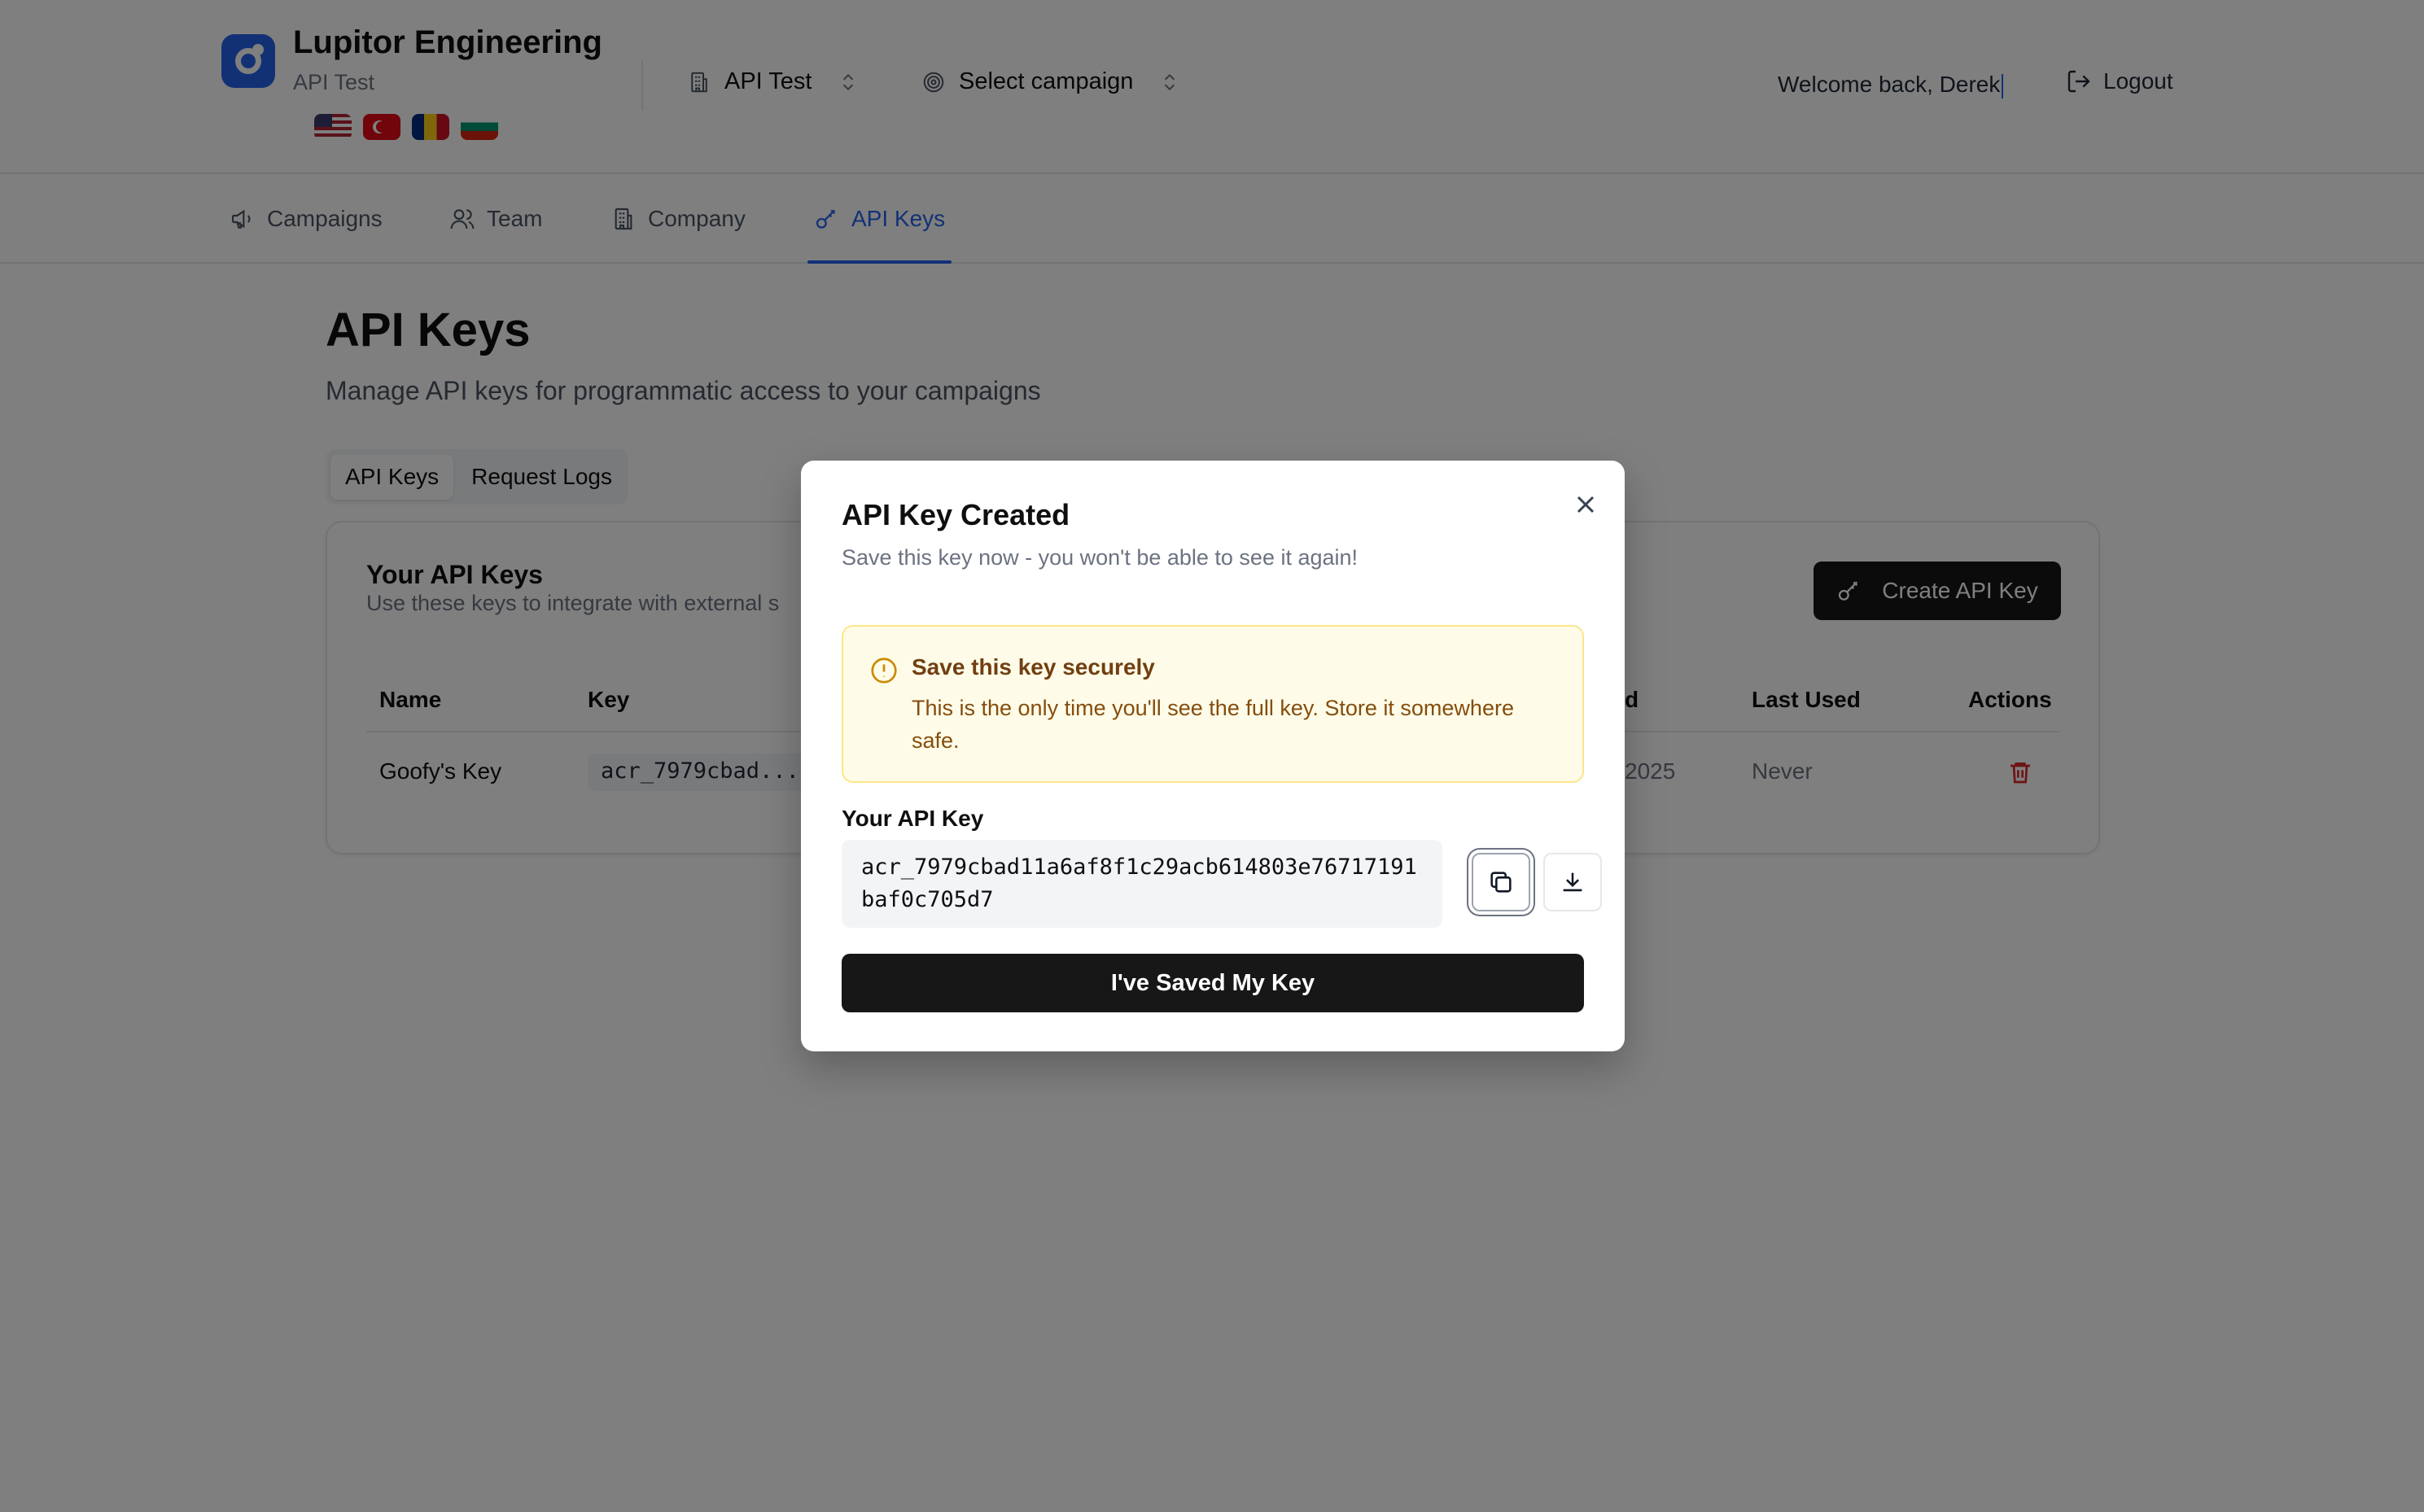 The height and width of the screenshot is (1512, 2424). Describe the element at coordinates (956, 514) in the screenshot. I see `dialog-title: API Key Created` at that location.